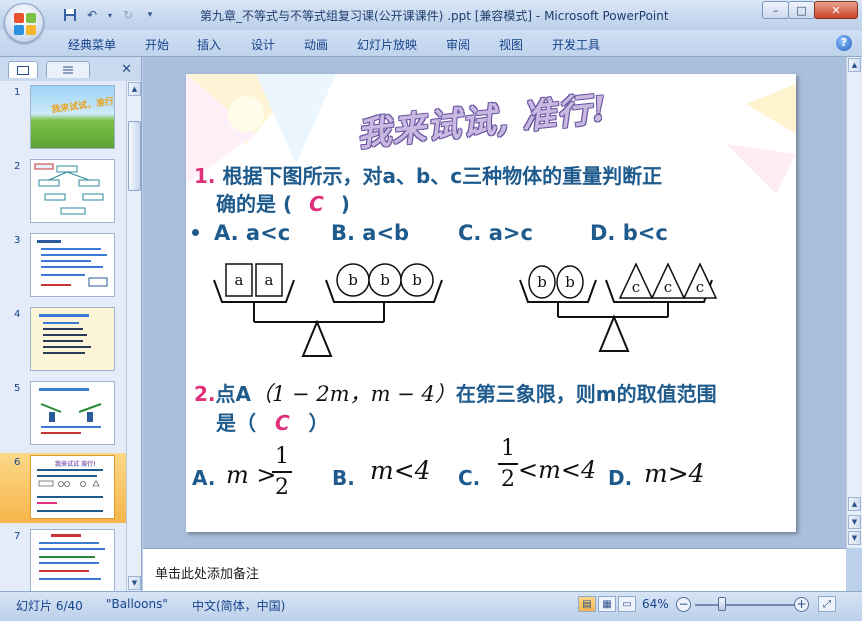  I want to click on q2-option-a-fraction: 1 2, so click(282, 472).